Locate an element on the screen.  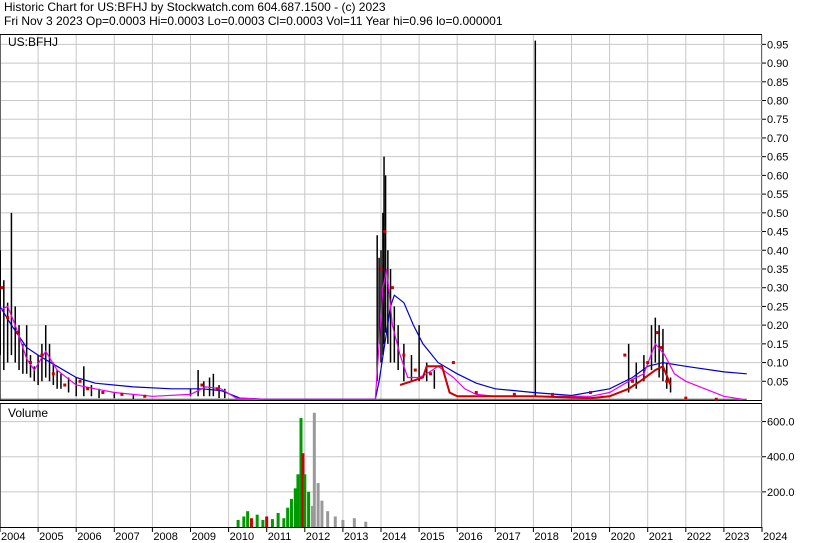
year-tick-label: 2024 is located at coordinates (775, 537).